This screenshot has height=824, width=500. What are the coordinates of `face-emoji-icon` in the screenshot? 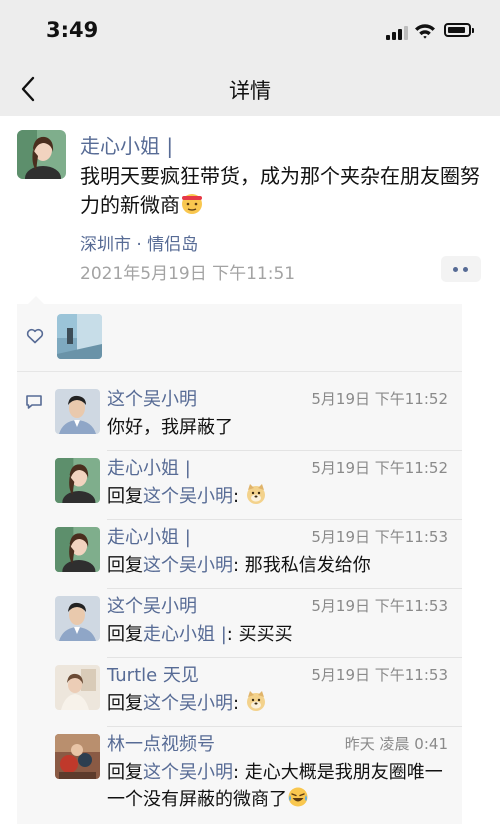 It's located at (192, 204).